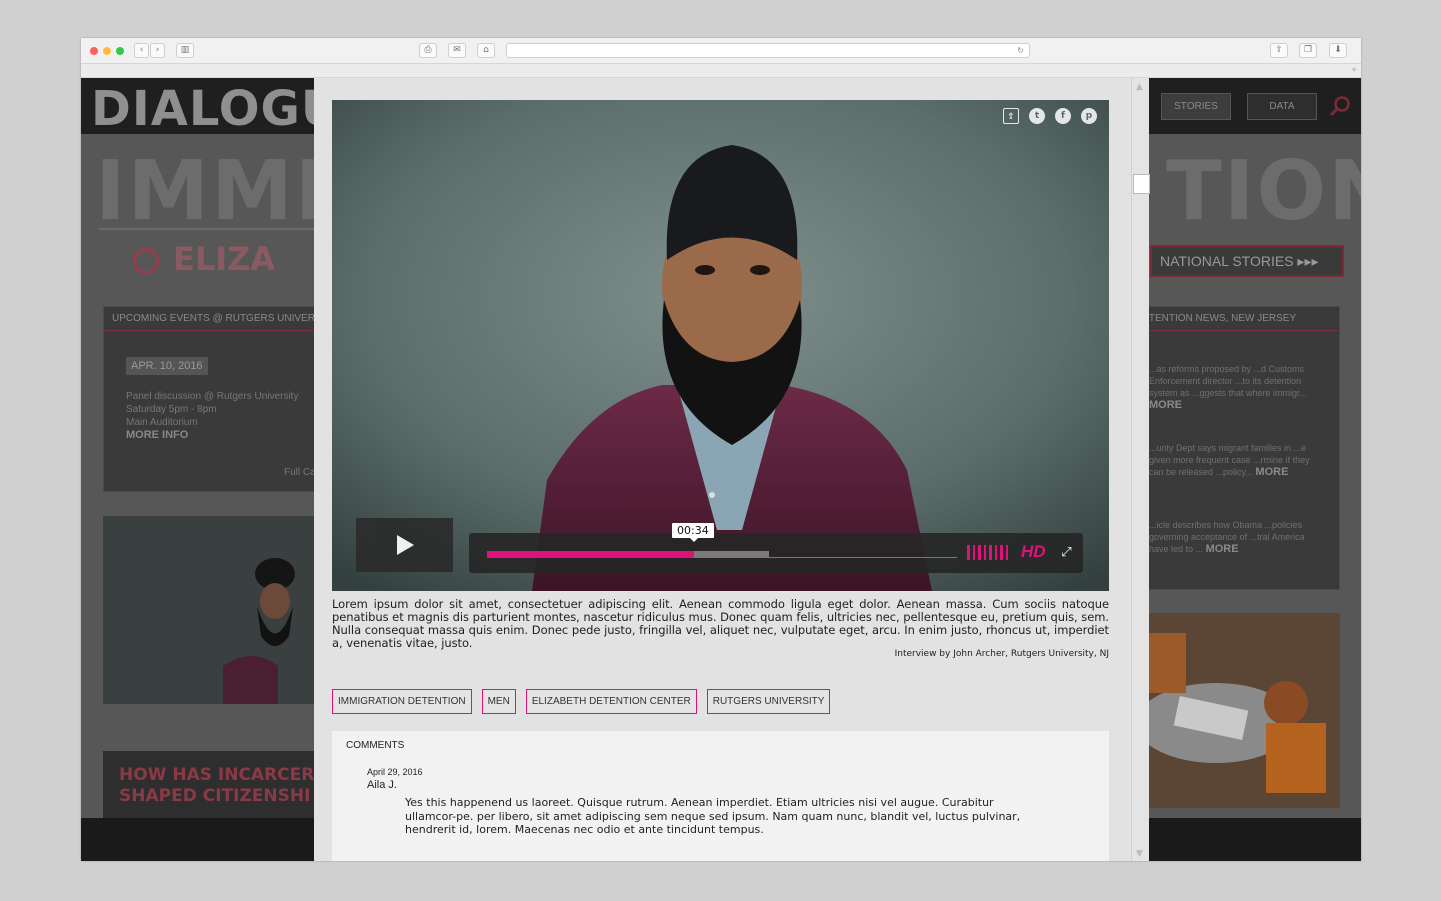 The width and height of the screenshot is (1441, 901). What do you see at coordinates (382, 785) in the screenshot?
I see `comment-author: Aila J.` at bounding box center [382, 785].